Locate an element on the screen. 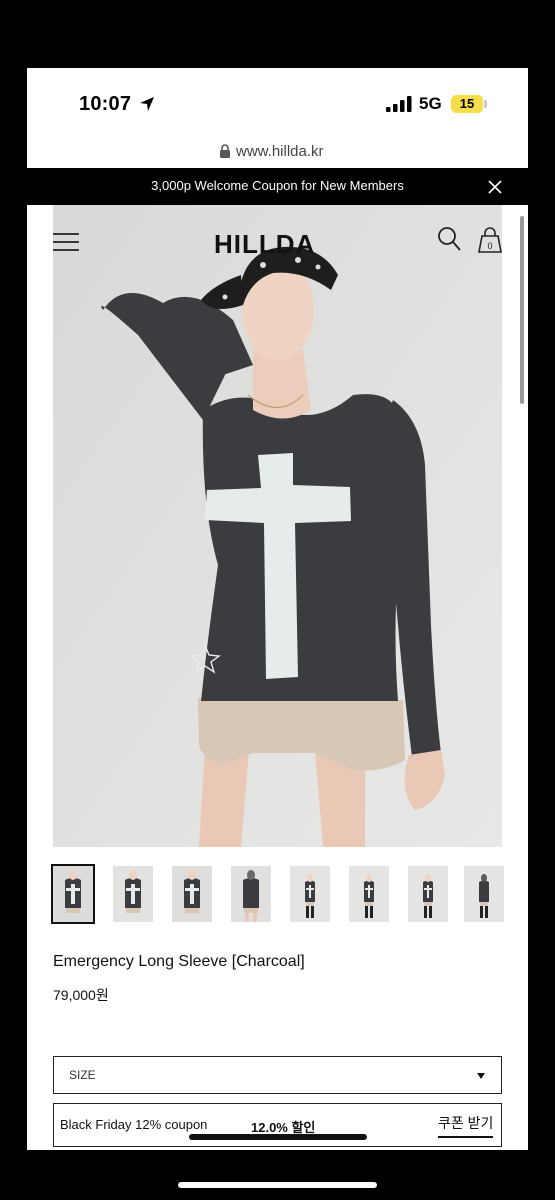 This screenshot has width=555, height=1200. caret-down-icon is located at coordinates (481, 1076).